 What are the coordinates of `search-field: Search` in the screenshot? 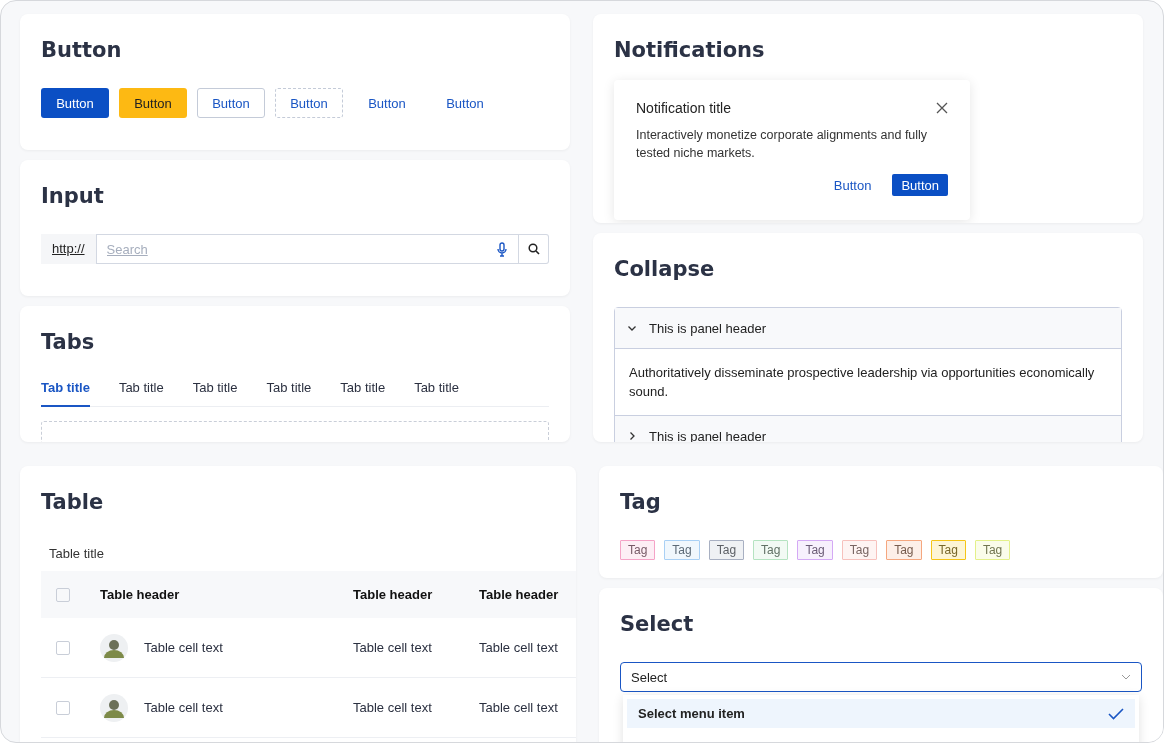 It's located at (307, 249).